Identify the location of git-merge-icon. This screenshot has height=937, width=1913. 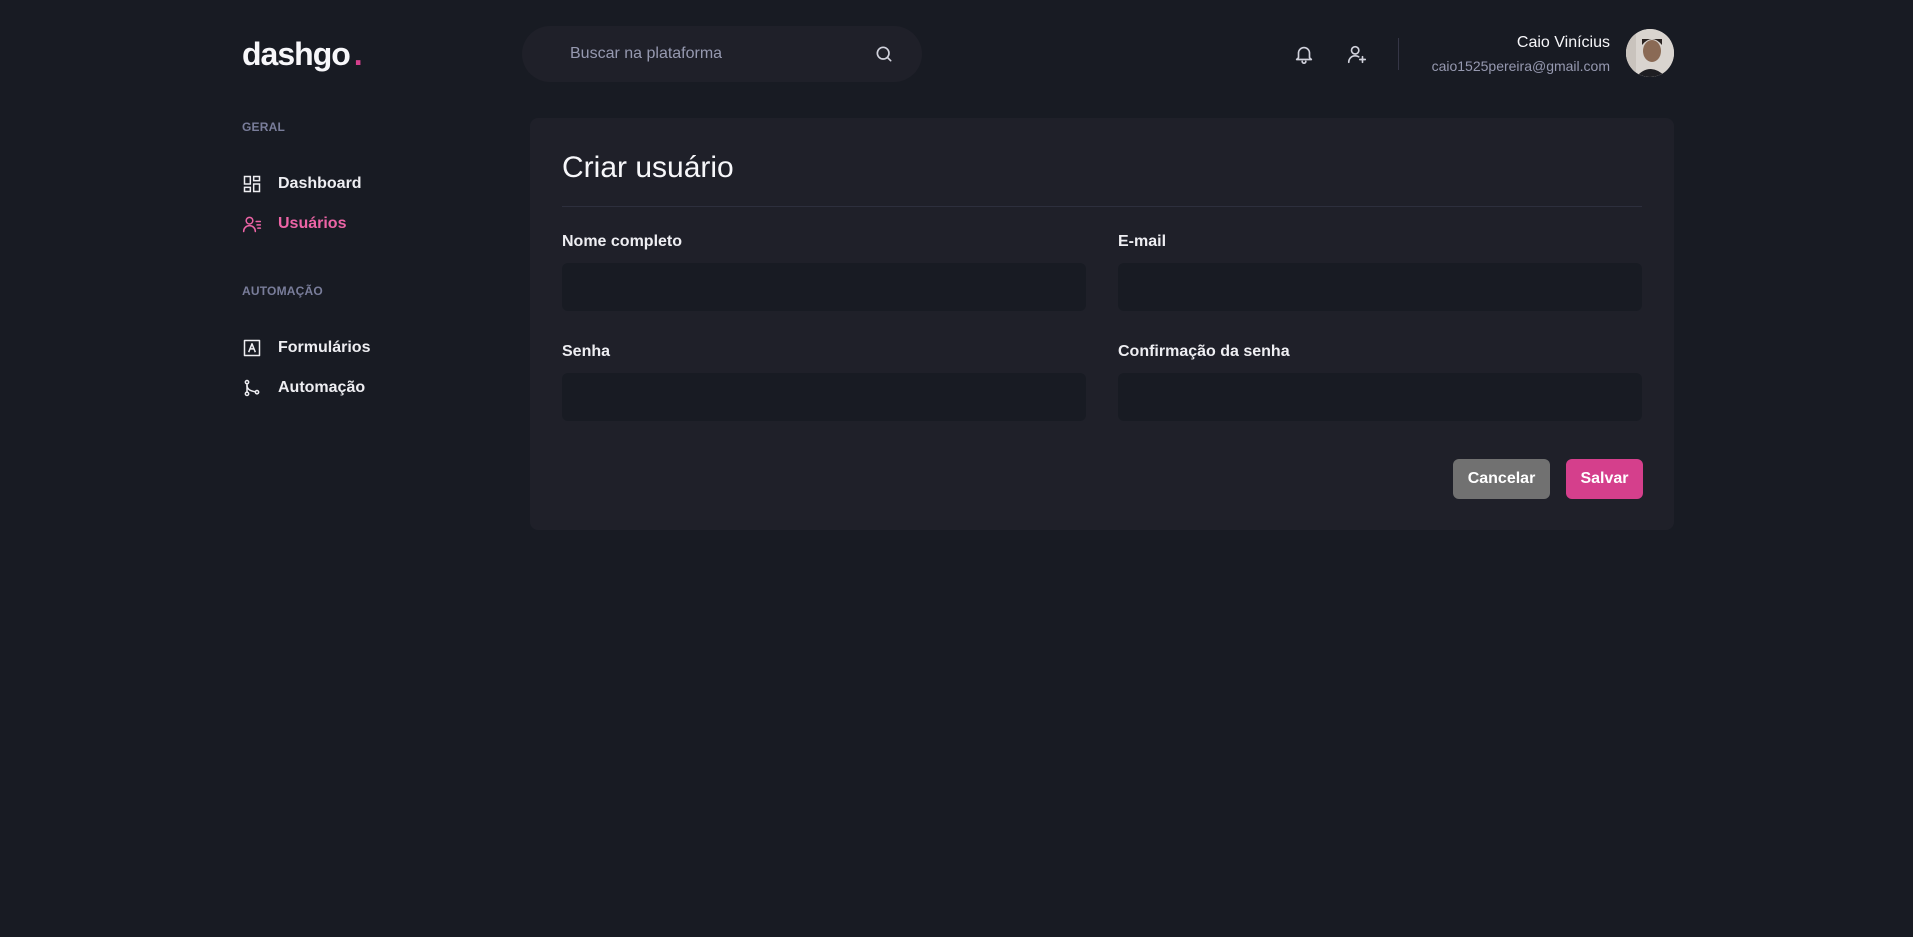
(252, 388).